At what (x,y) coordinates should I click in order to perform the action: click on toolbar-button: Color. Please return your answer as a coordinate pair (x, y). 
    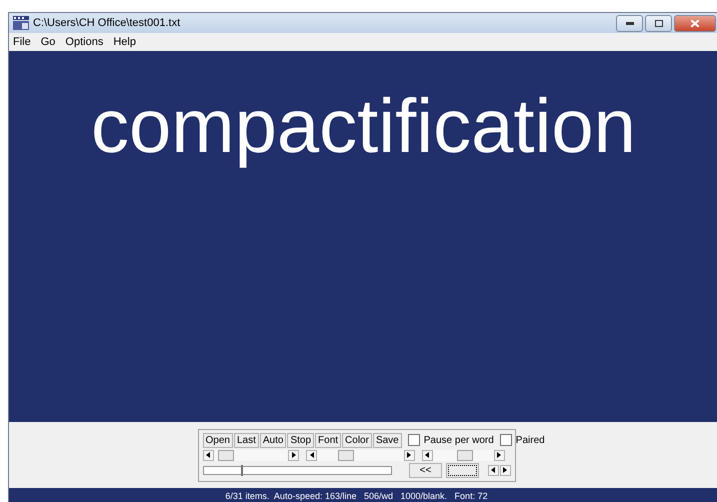
    Looking at the image, I should click on (357, 440).